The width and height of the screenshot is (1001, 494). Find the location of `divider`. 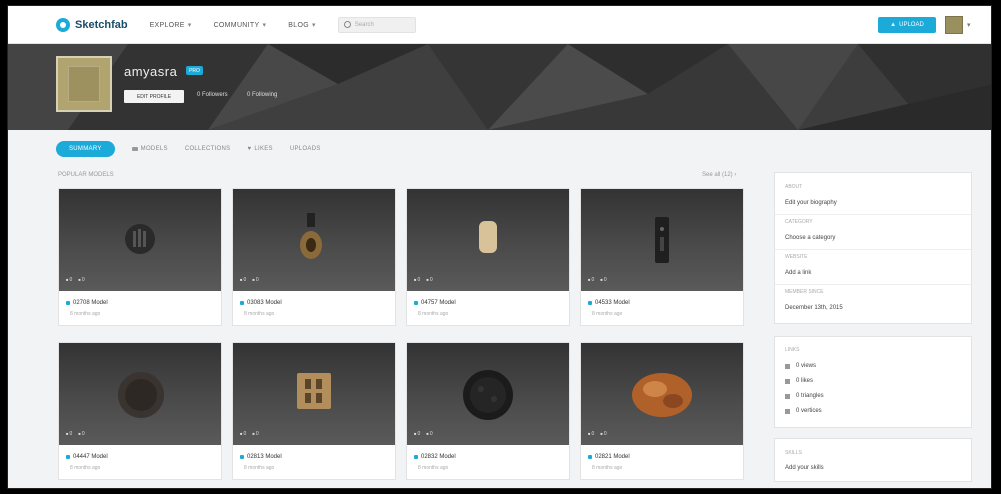

divider is located at coordinates (873, 284).